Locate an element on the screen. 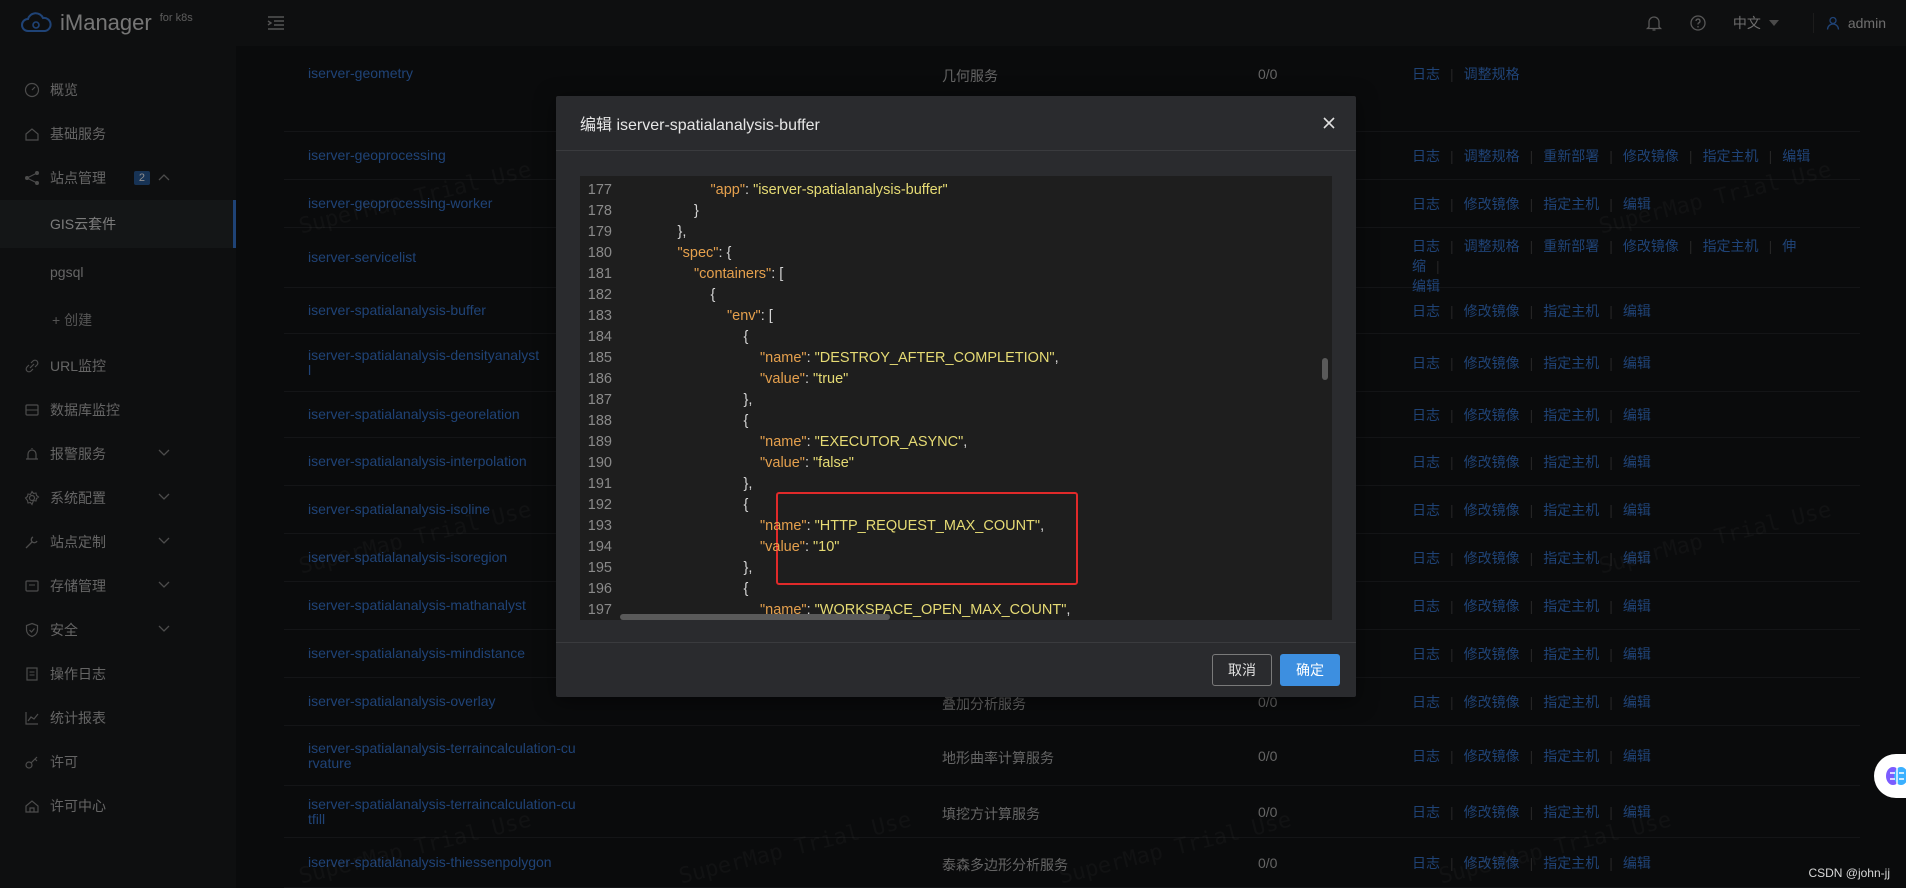 This screenshot has height=888, width=1906. code-line: 191}, is located at coordinates (950, 484).